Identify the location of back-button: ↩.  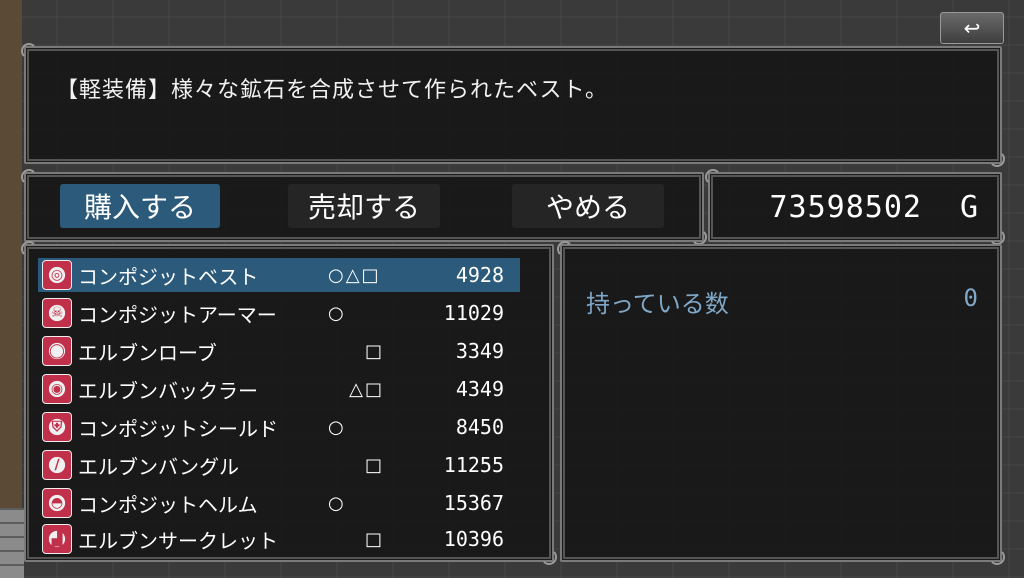
(972, 28).